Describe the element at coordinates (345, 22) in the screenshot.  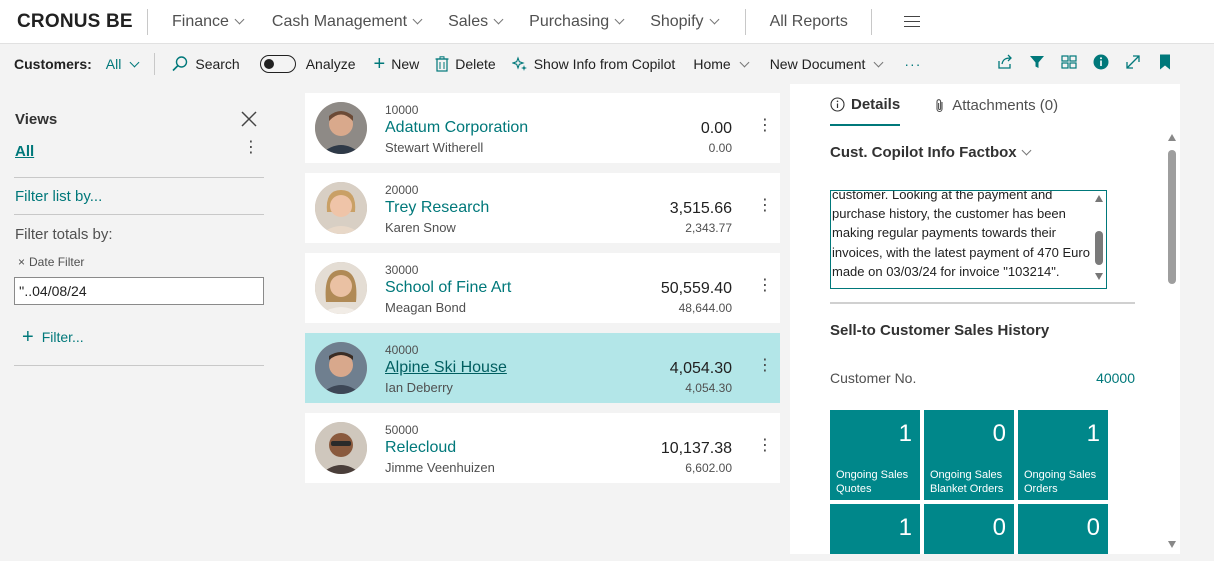
I see `nav-cash-management: Cash Management` at that location.